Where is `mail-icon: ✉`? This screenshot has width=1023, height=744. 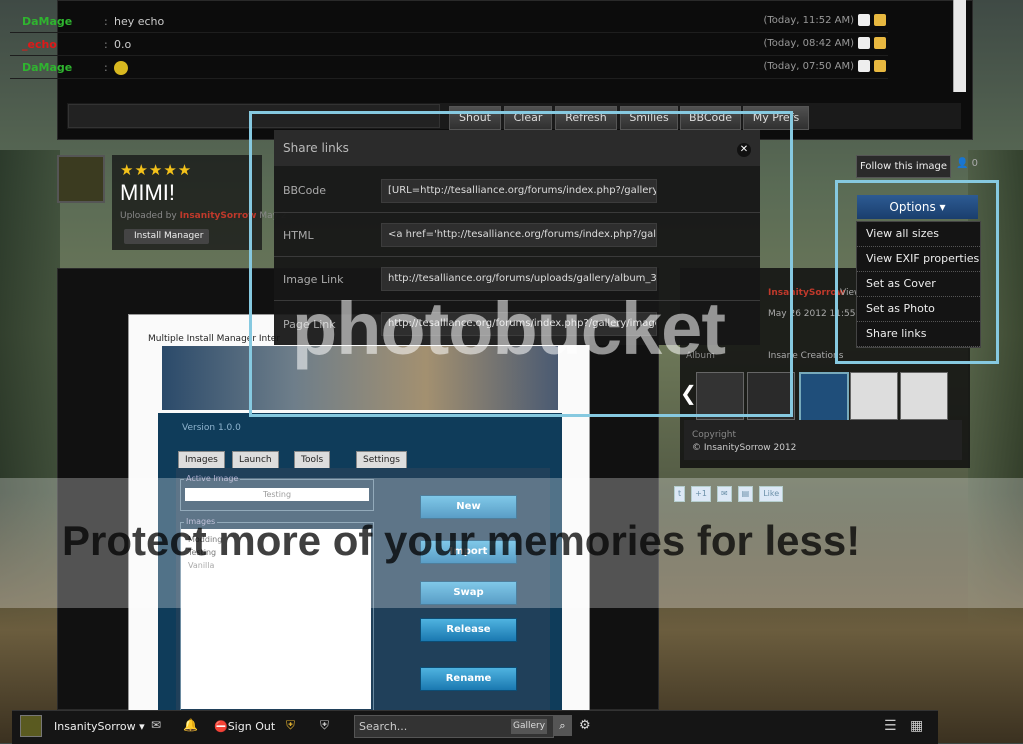 mail-icon: ✉ is located at coordinates (156, 725).